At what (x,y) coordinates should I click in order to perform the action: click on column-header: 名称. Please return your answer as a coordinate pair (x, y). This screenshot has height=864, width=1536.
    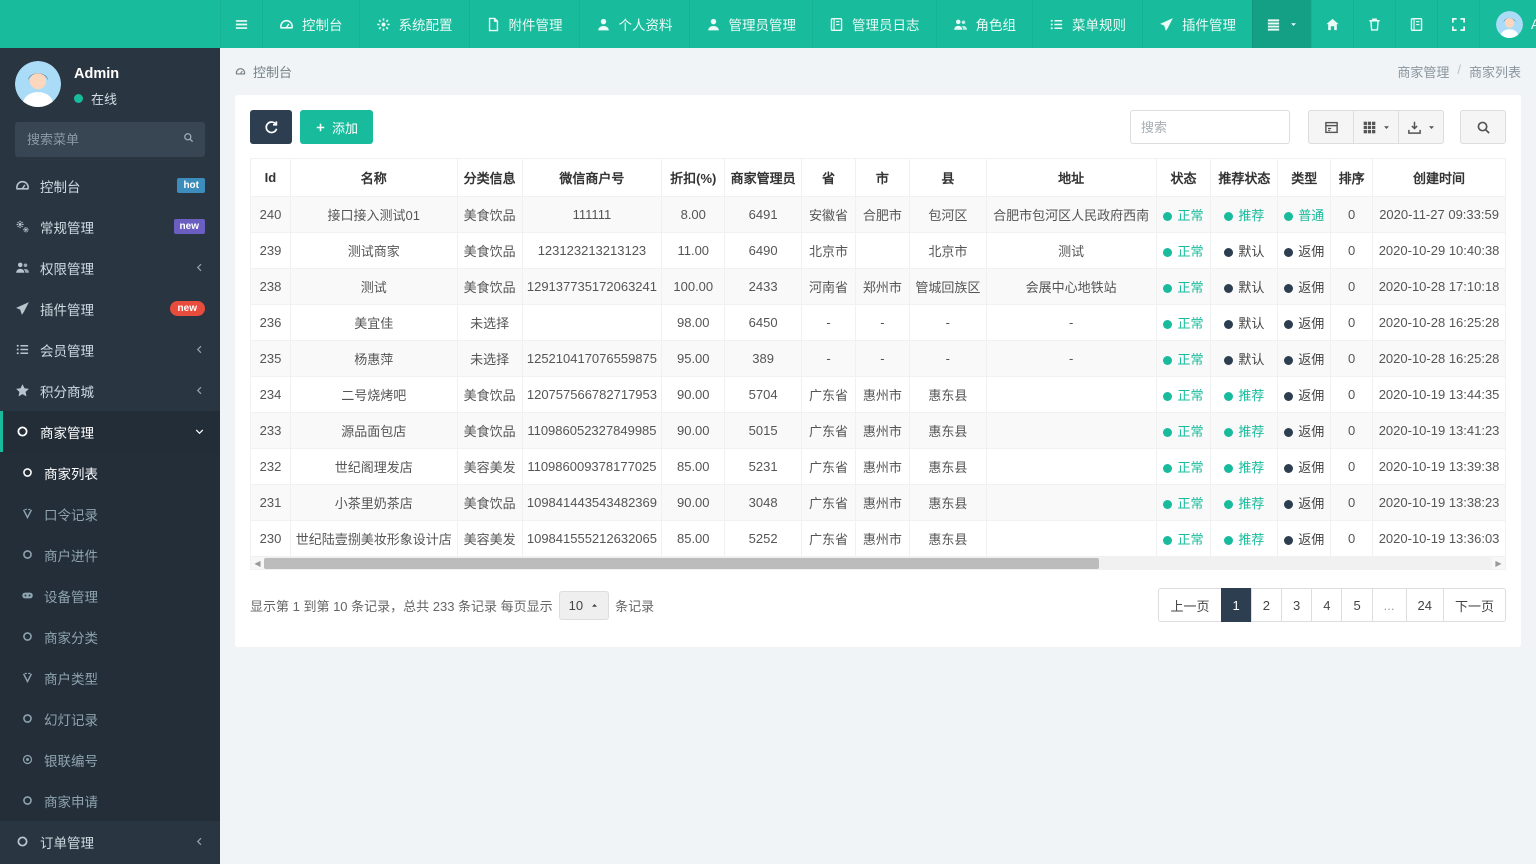
    Looking at the image, I should click on (373, 177).